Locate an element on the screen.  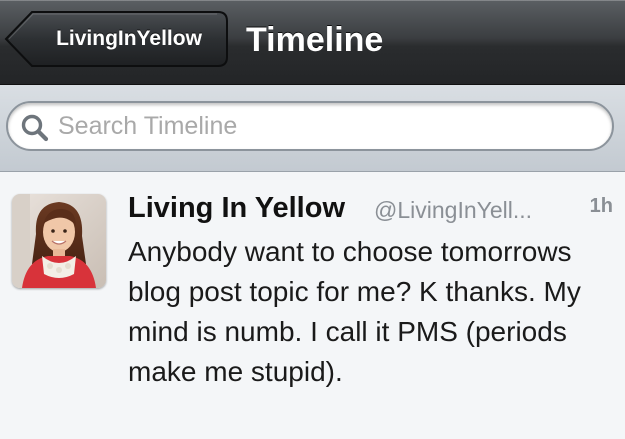
search-icon is located at coordinates (35, 128).